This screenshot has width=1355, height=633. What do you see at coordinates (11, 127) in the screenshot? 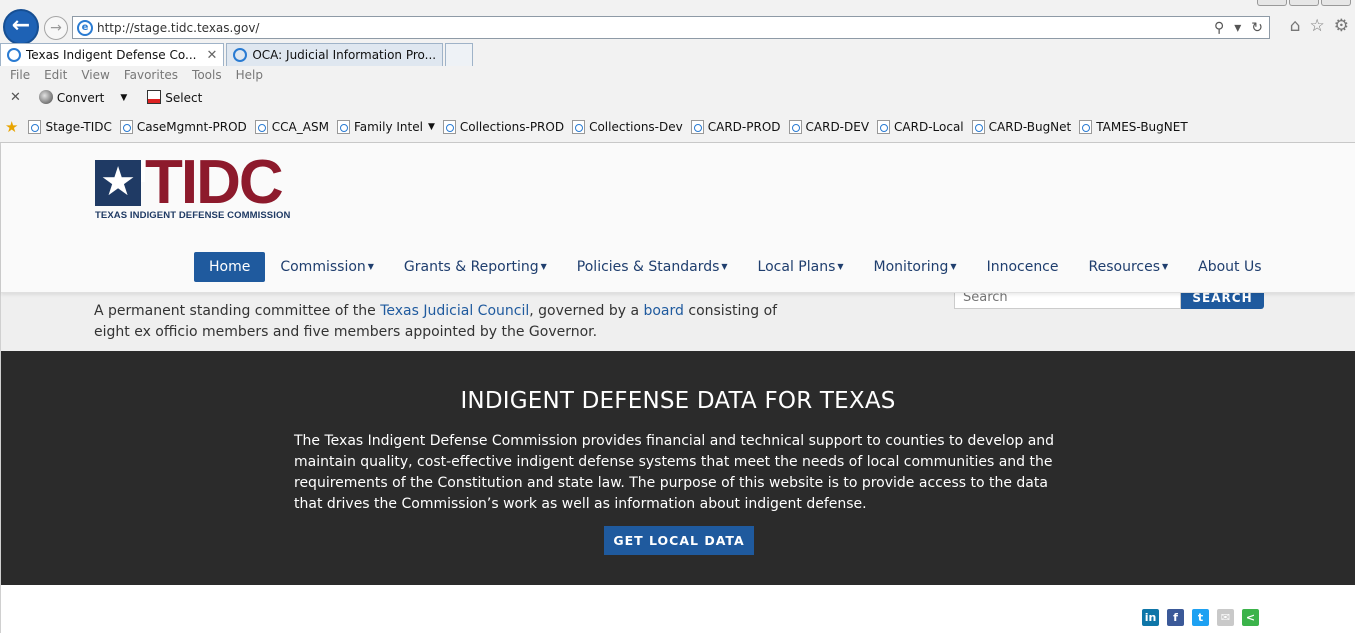
I see `favorites-star-icon: ★` at bounding box center [11, 127].